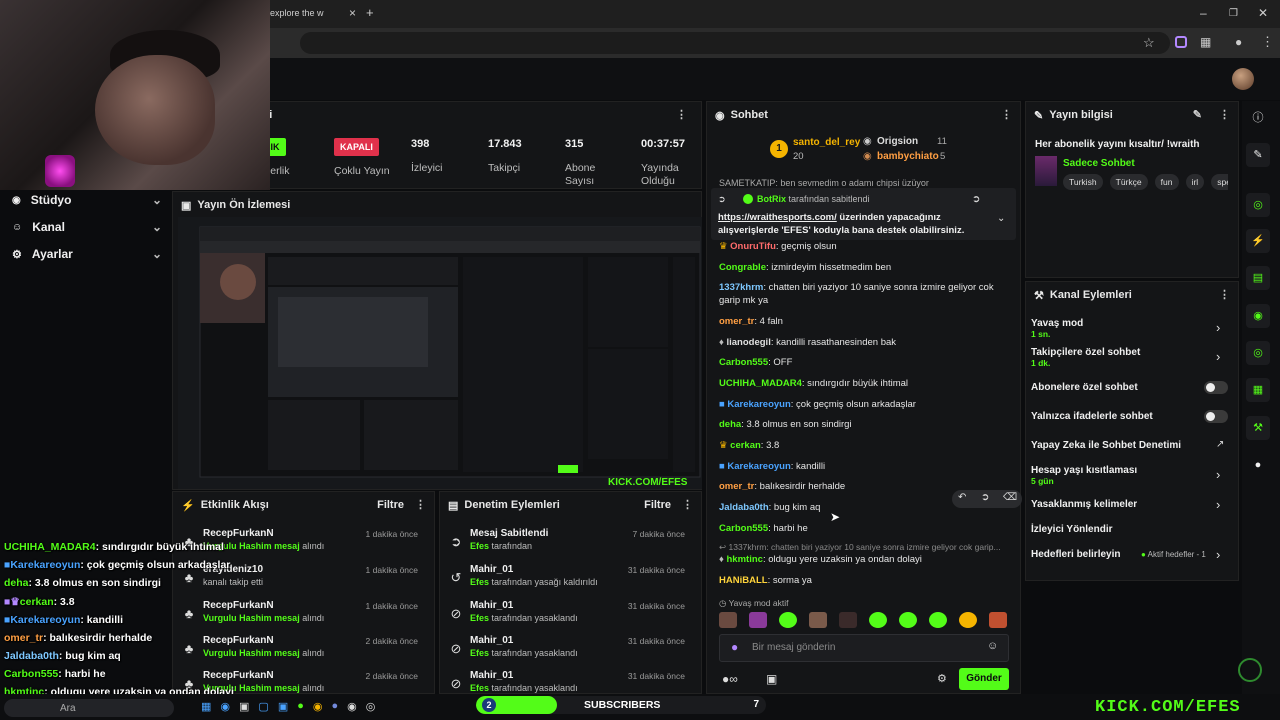 This screenshot has height=720, width=1280. What do you see at coordinates (1131, 357) in the screenshot?
I see `followers-only-row: Takipçilere özel sohbet 1 dk.` at bounding box center [1131, 357].